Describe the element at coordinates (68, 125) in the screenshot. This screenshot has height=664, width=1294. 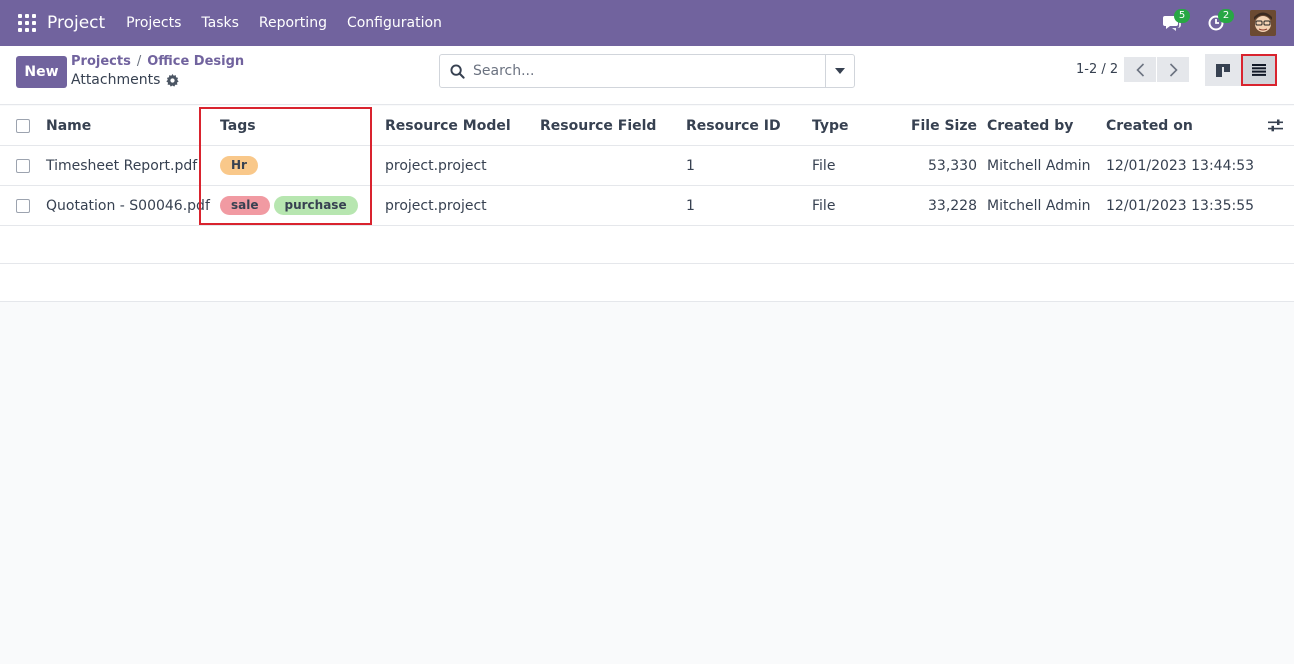
I see `column-header-name: Name` at that location.